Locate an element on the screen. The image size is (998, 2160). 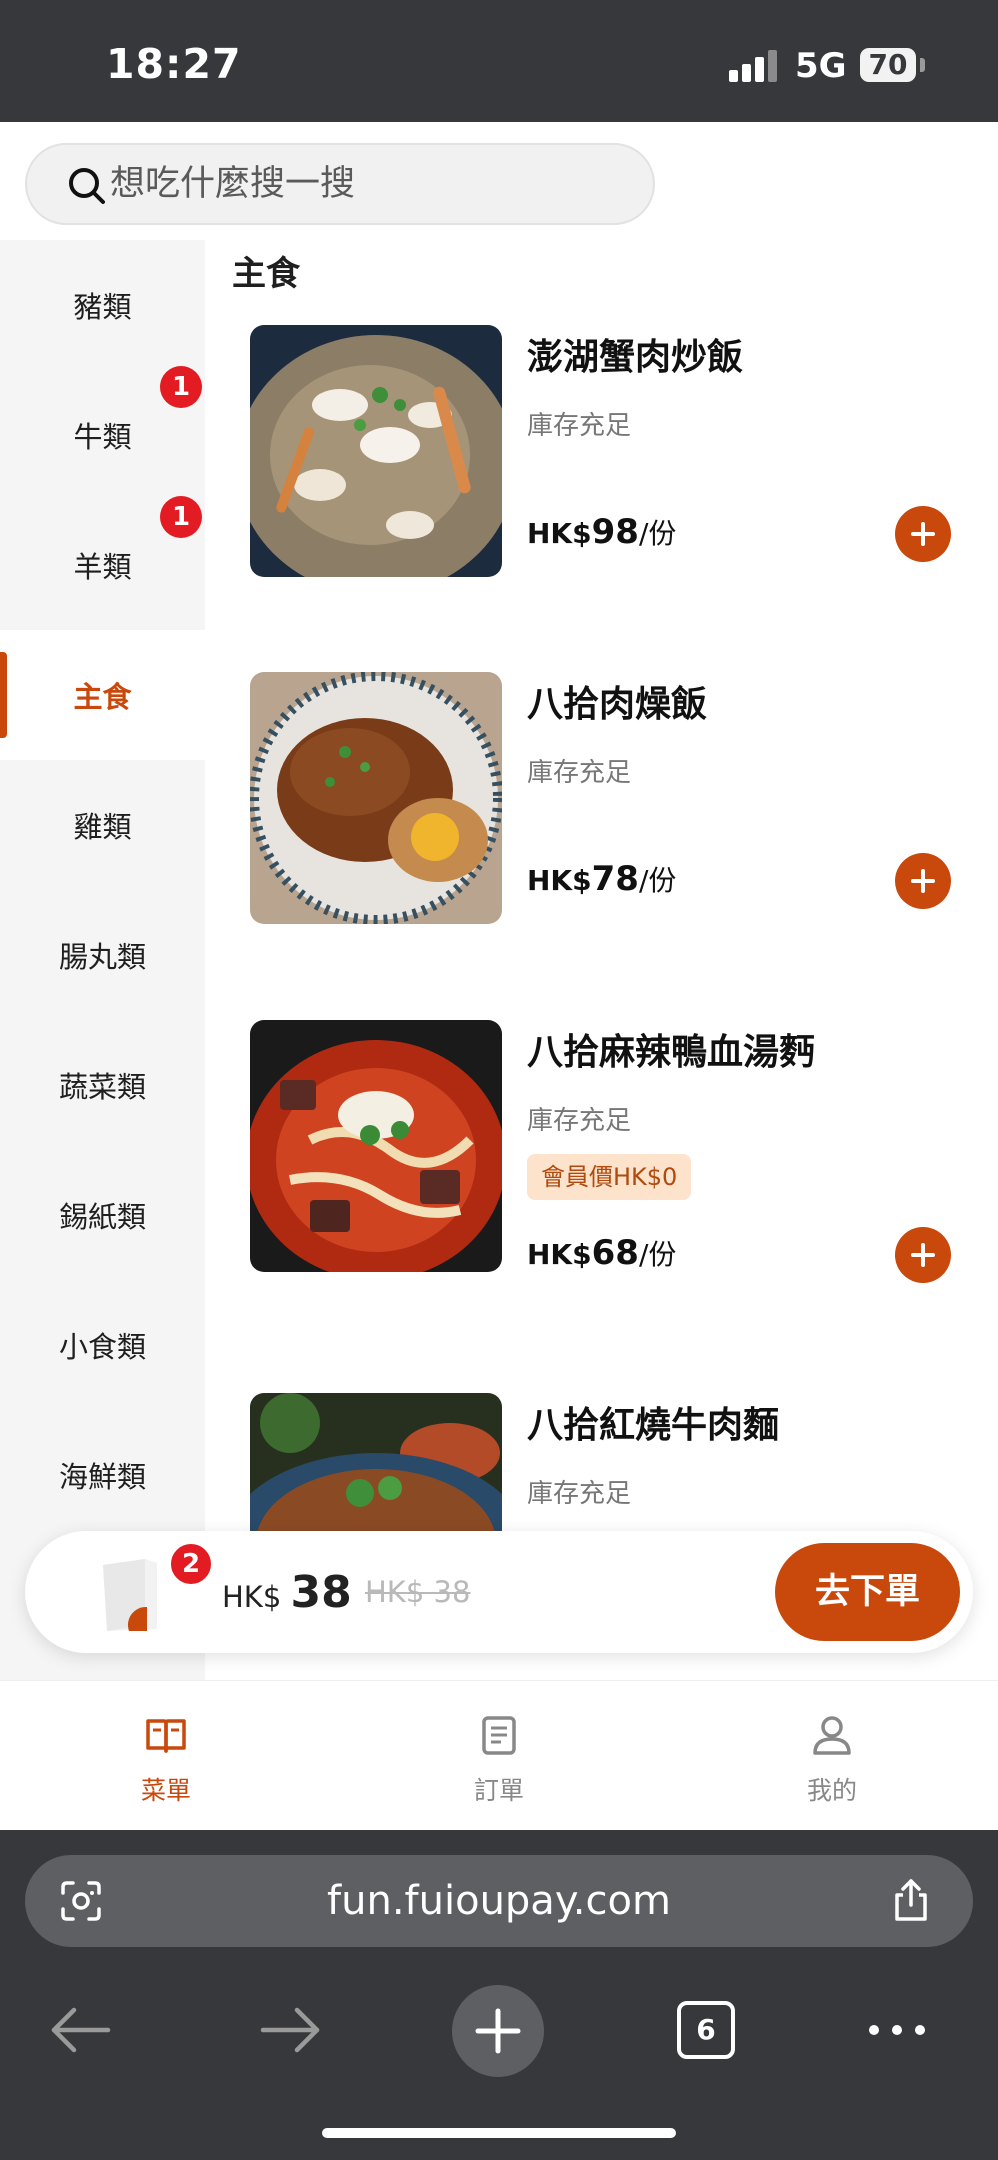
network-type: 5G is located at coordinates (821, 66).